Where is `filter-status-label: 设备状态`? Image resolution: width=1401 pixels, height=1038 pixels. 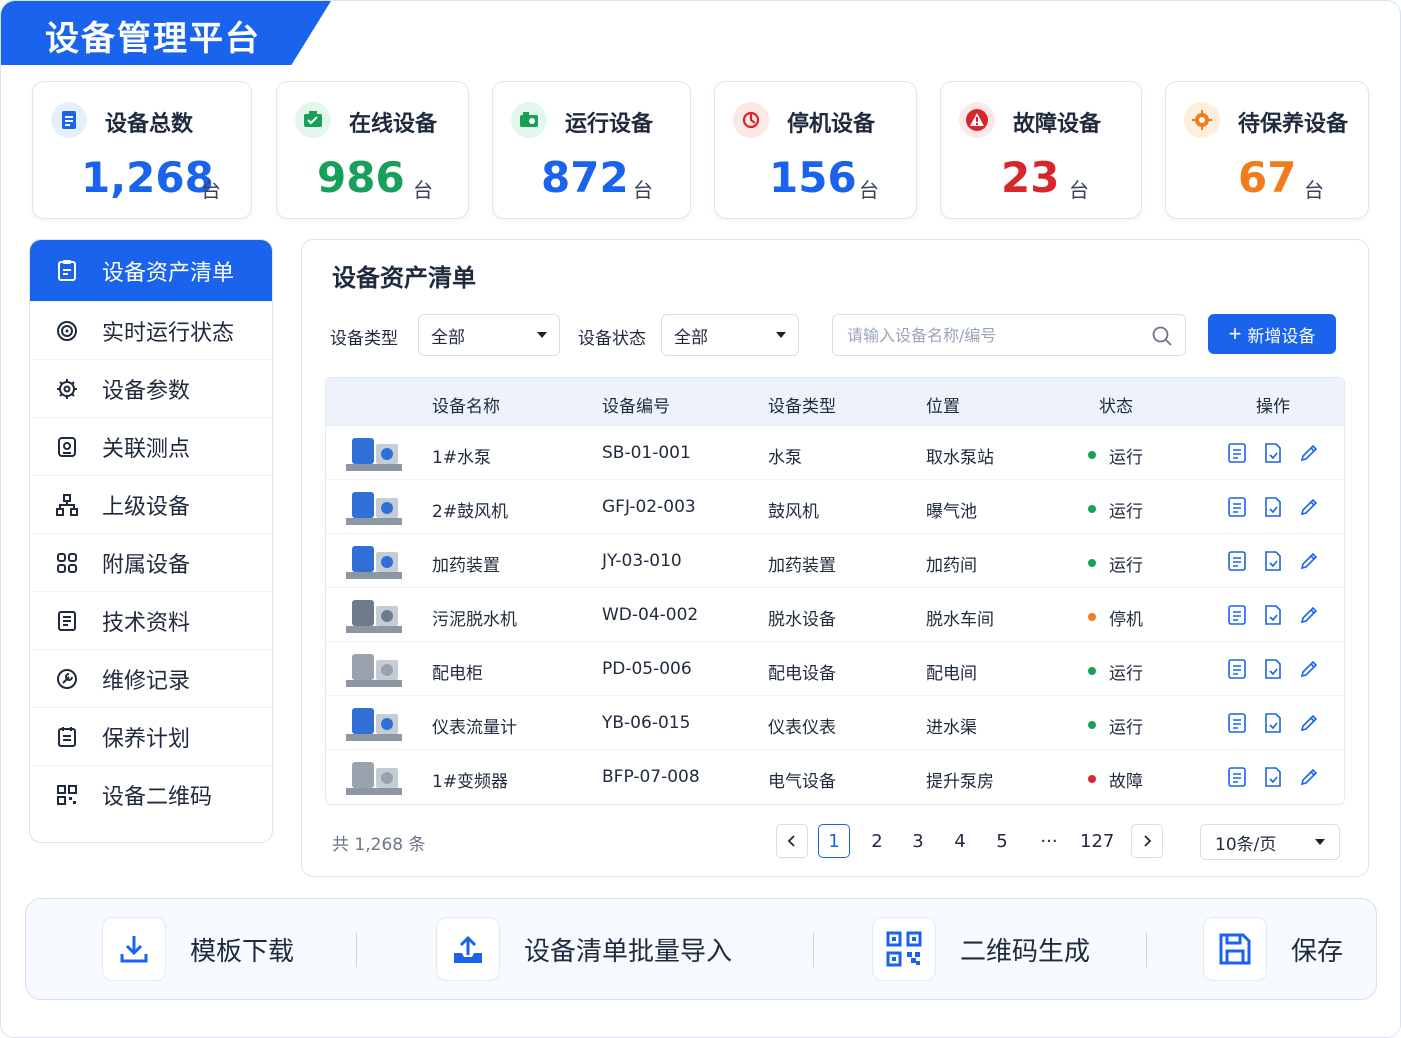 filter-status-label: 设备状态 is located at coordinates (612, 339).